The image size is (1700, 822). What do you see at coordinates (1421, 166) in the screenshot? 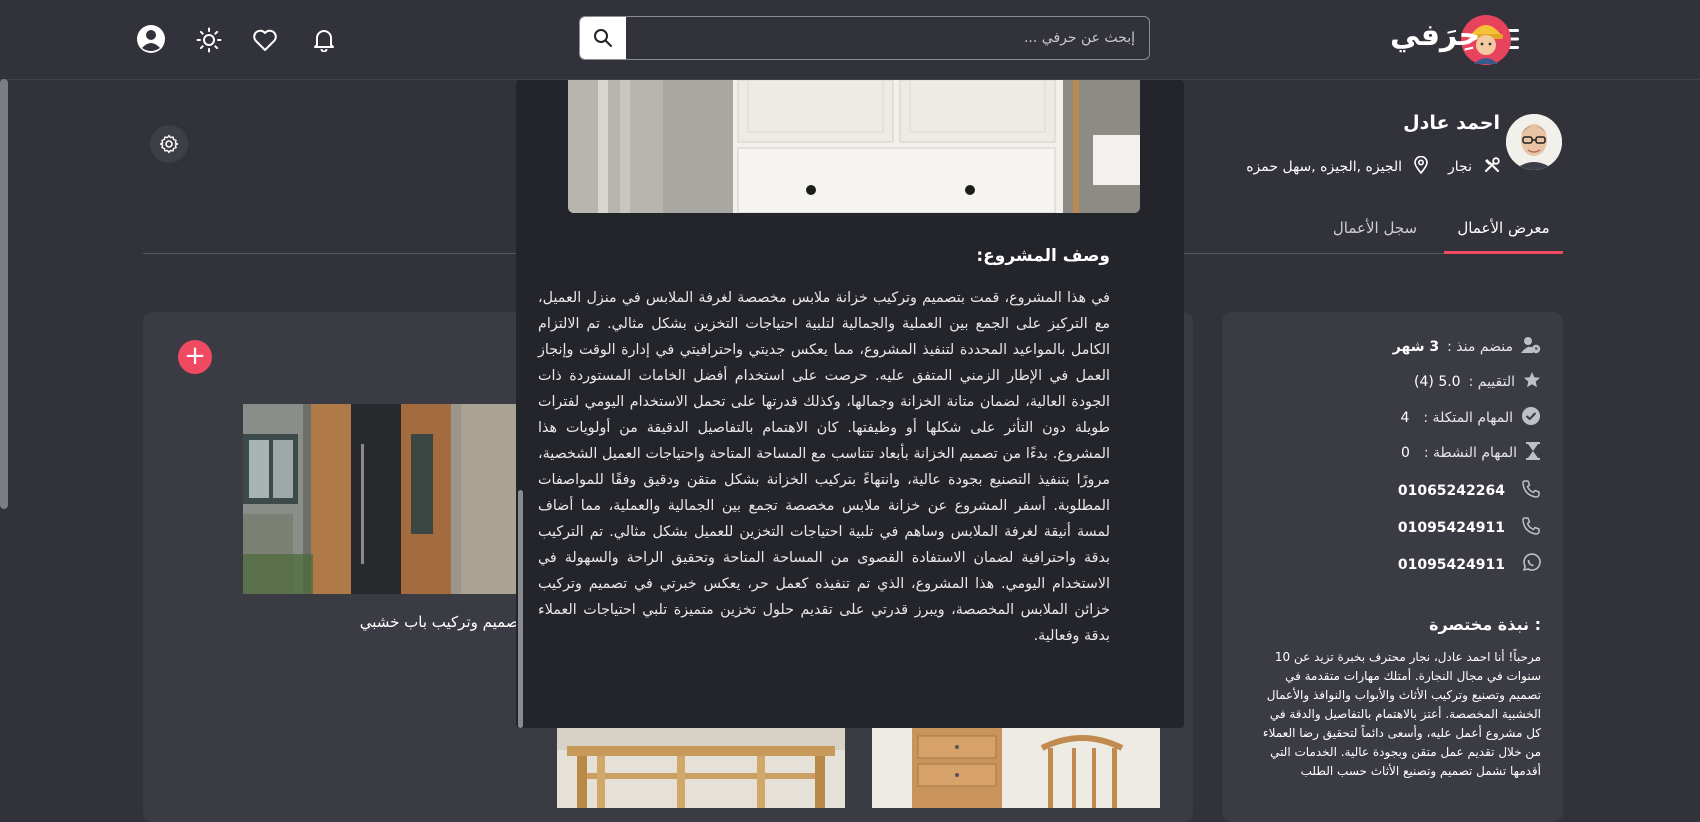
I see `location-icon` at bounding box center [1421, 166].